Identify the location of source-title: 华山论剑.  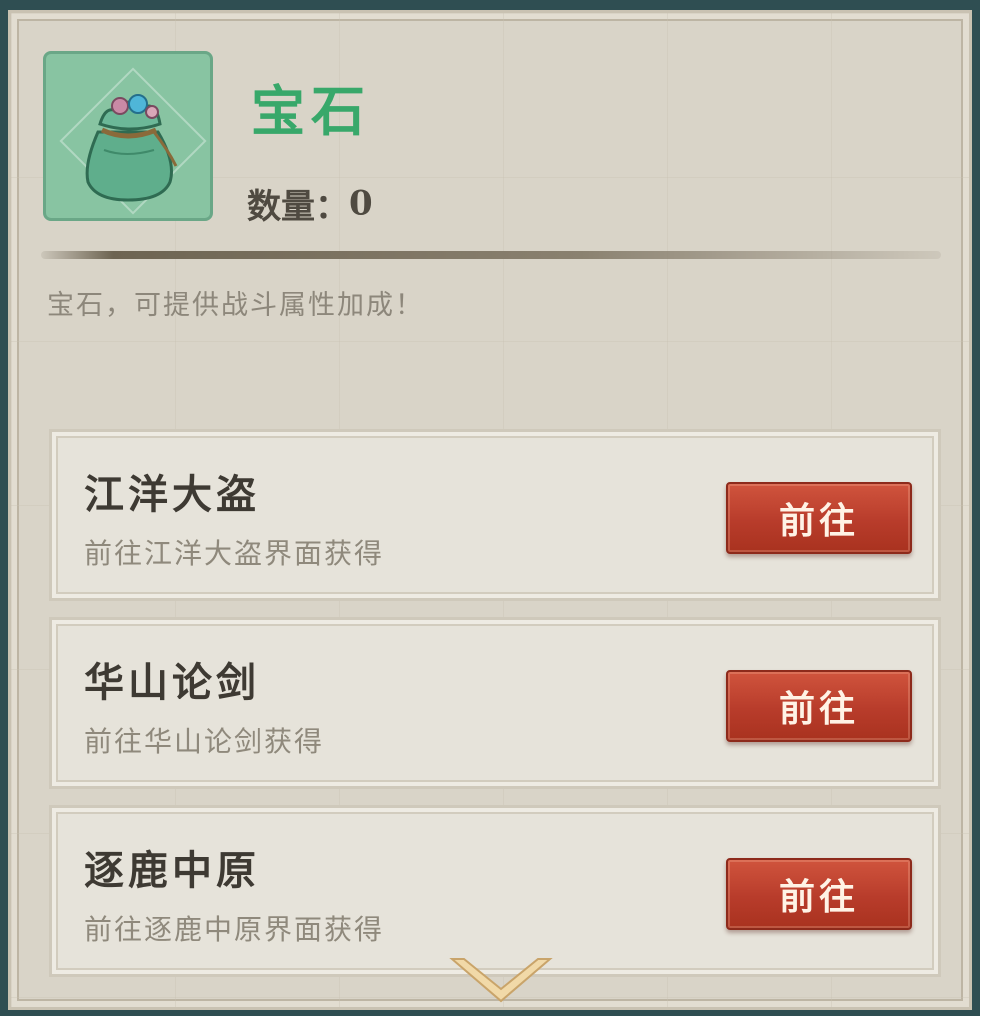
(172, 682).